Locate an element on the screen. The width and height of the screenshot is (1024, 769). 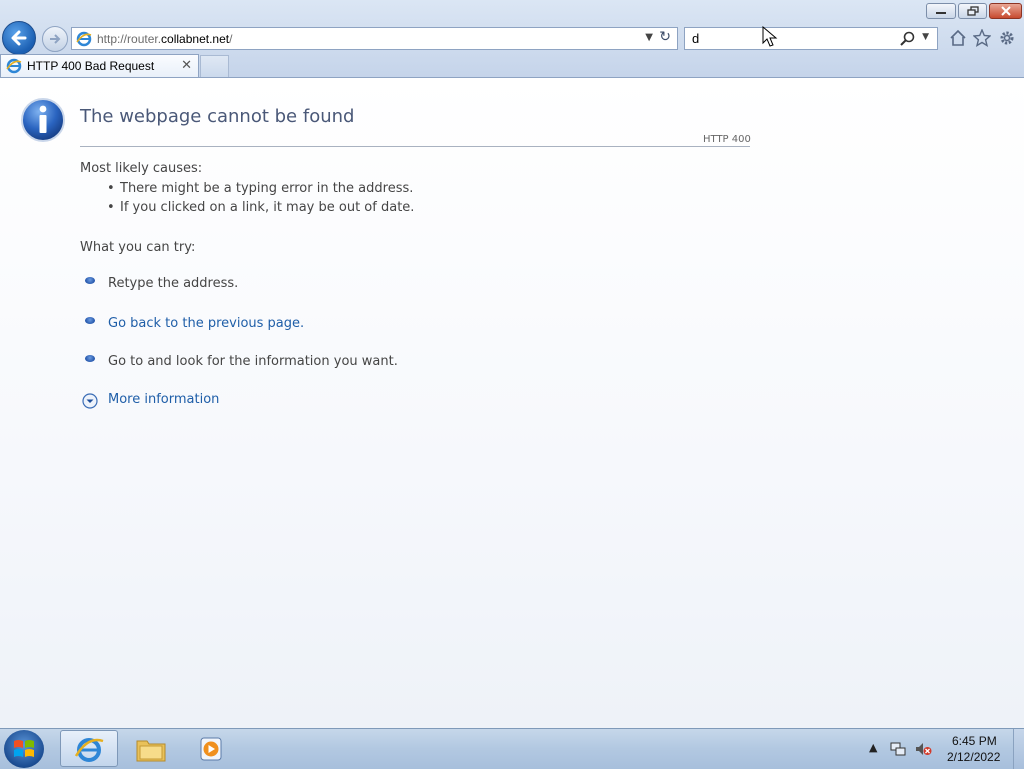
minimize-button is located at coordinates (941, 11).